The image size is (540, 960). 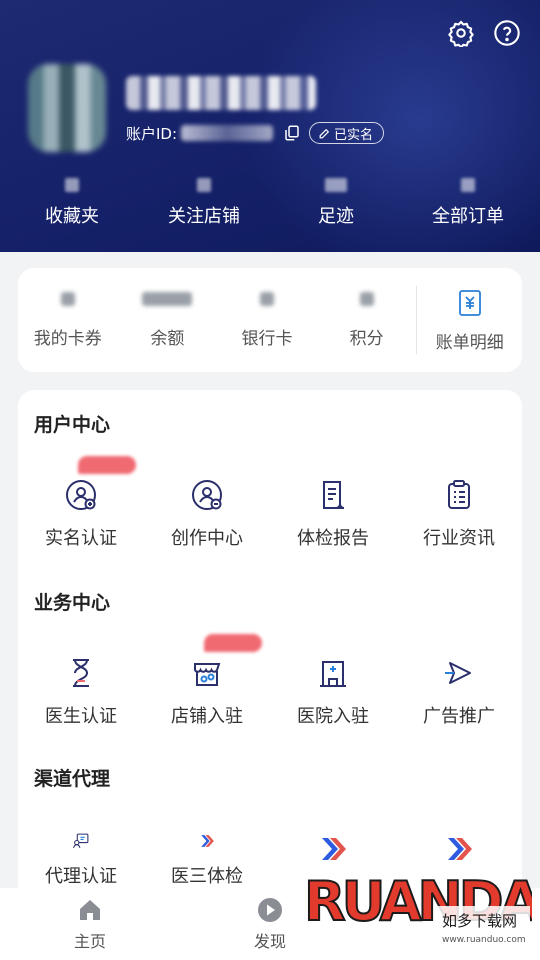 I want to click on help-icon, so click(x=507, y=33).